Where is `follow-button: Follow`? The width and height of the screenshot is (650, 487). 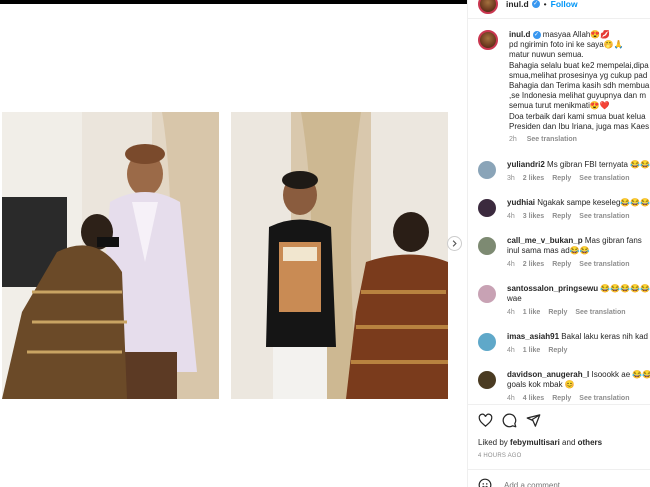
follow-button: Follow is located at coordinates (564, 4).